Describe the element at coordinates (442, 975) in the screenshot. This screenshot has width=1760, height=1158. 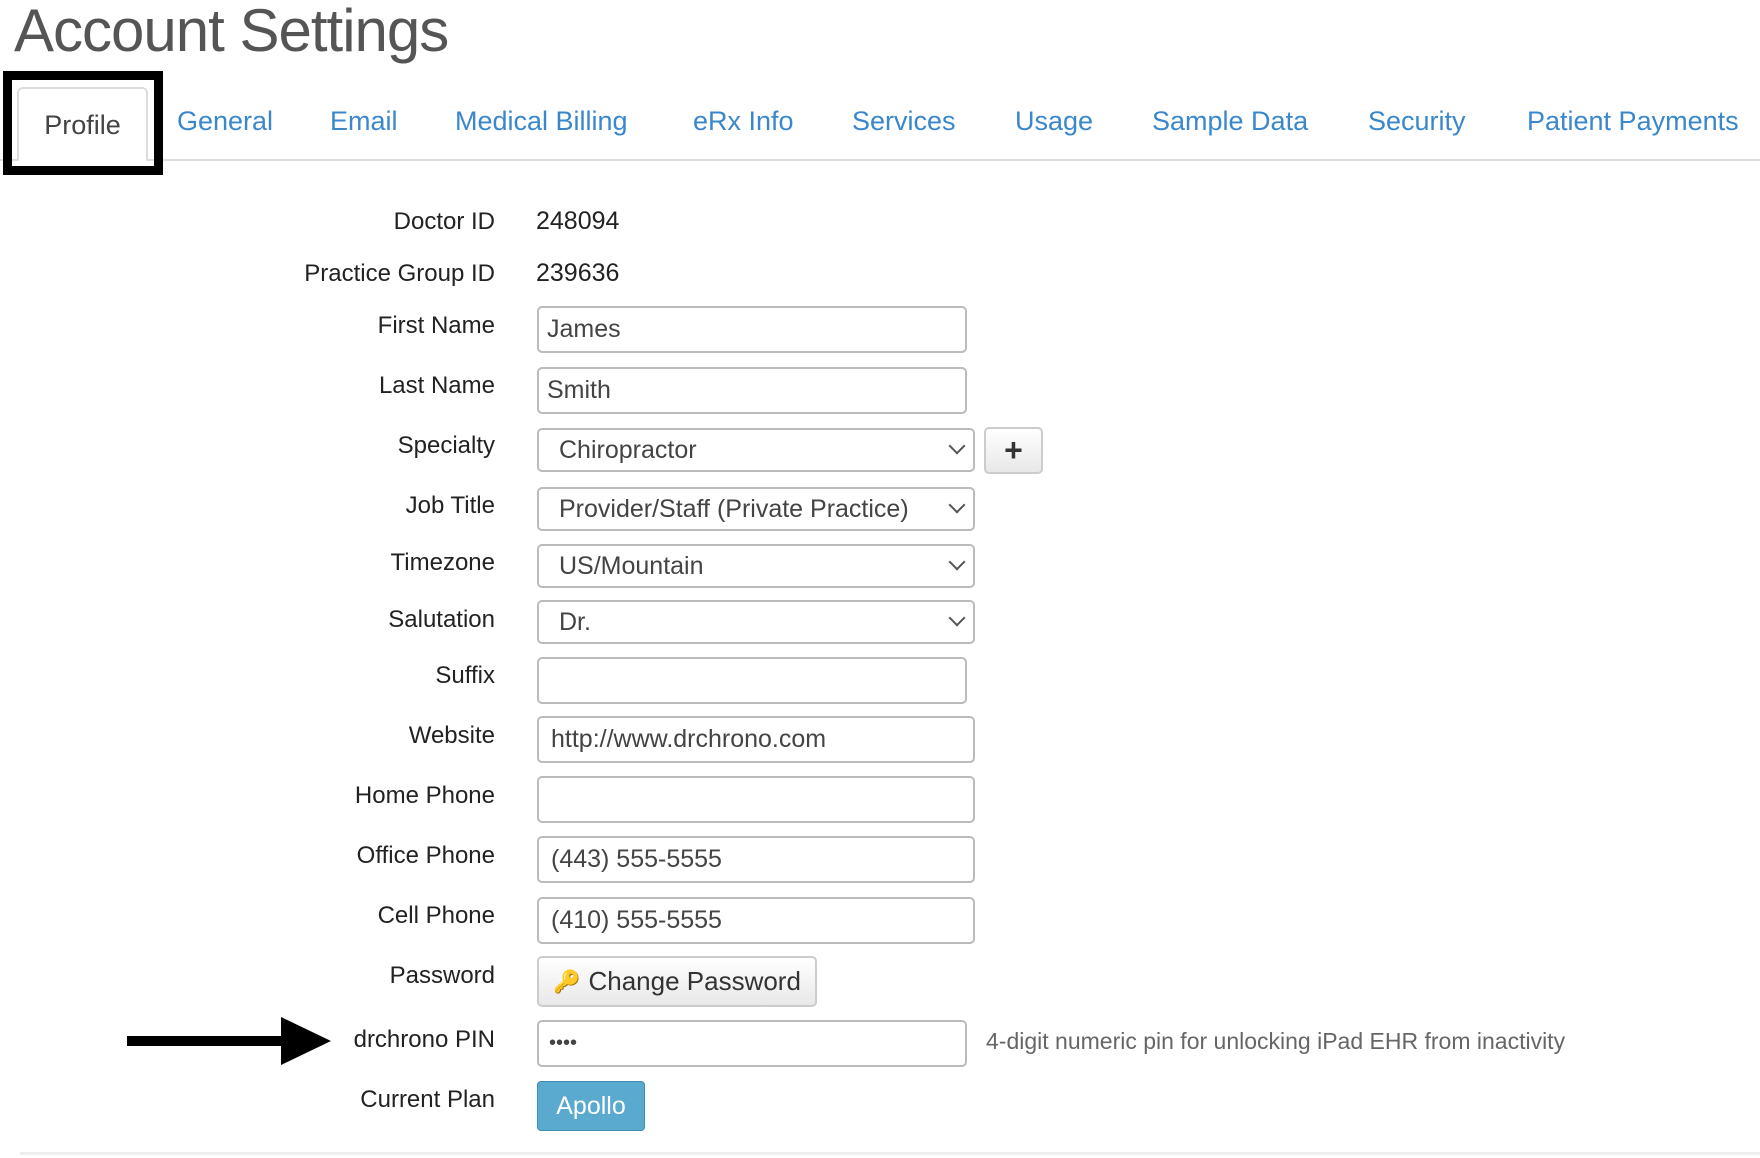
I see `password-label: Password` at that location.